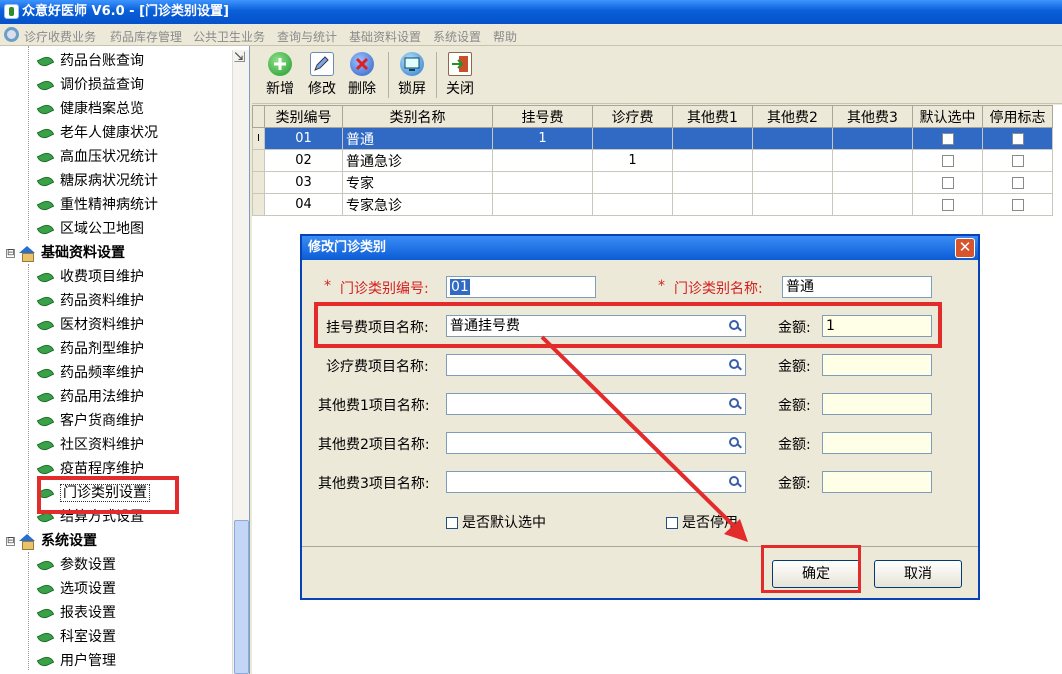 The height and width of the screenshot is (674, 1062). I want to click on tree-item-price-adjust: 调价损益查询, so click(90, 85).